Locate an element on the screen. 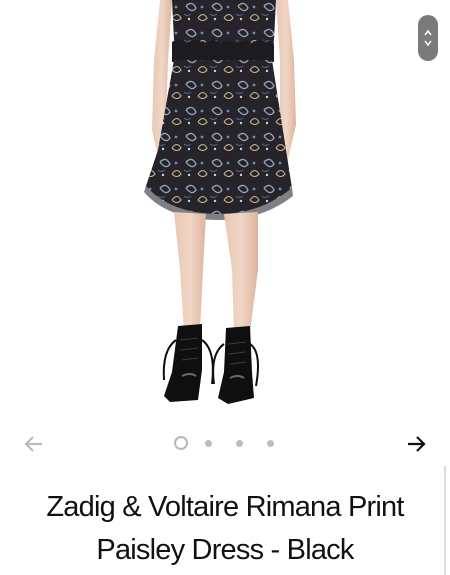 This screenshot has height=575, width=450. divider is located at coordinates (445, 520).